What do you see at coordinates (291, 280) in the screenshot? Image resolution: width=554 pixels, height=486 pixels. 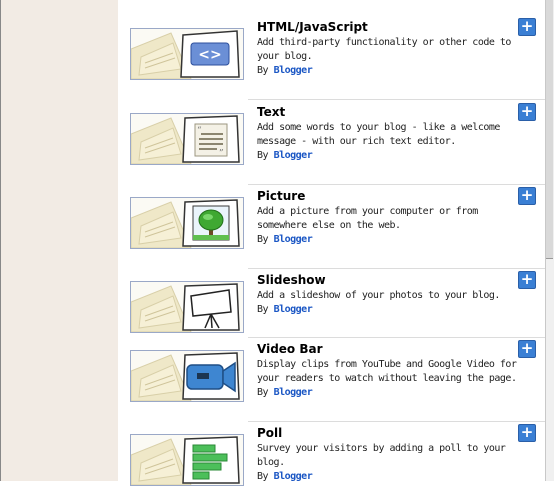 I see `gadget-title: Slideshow` at bounding box center [291, 280].